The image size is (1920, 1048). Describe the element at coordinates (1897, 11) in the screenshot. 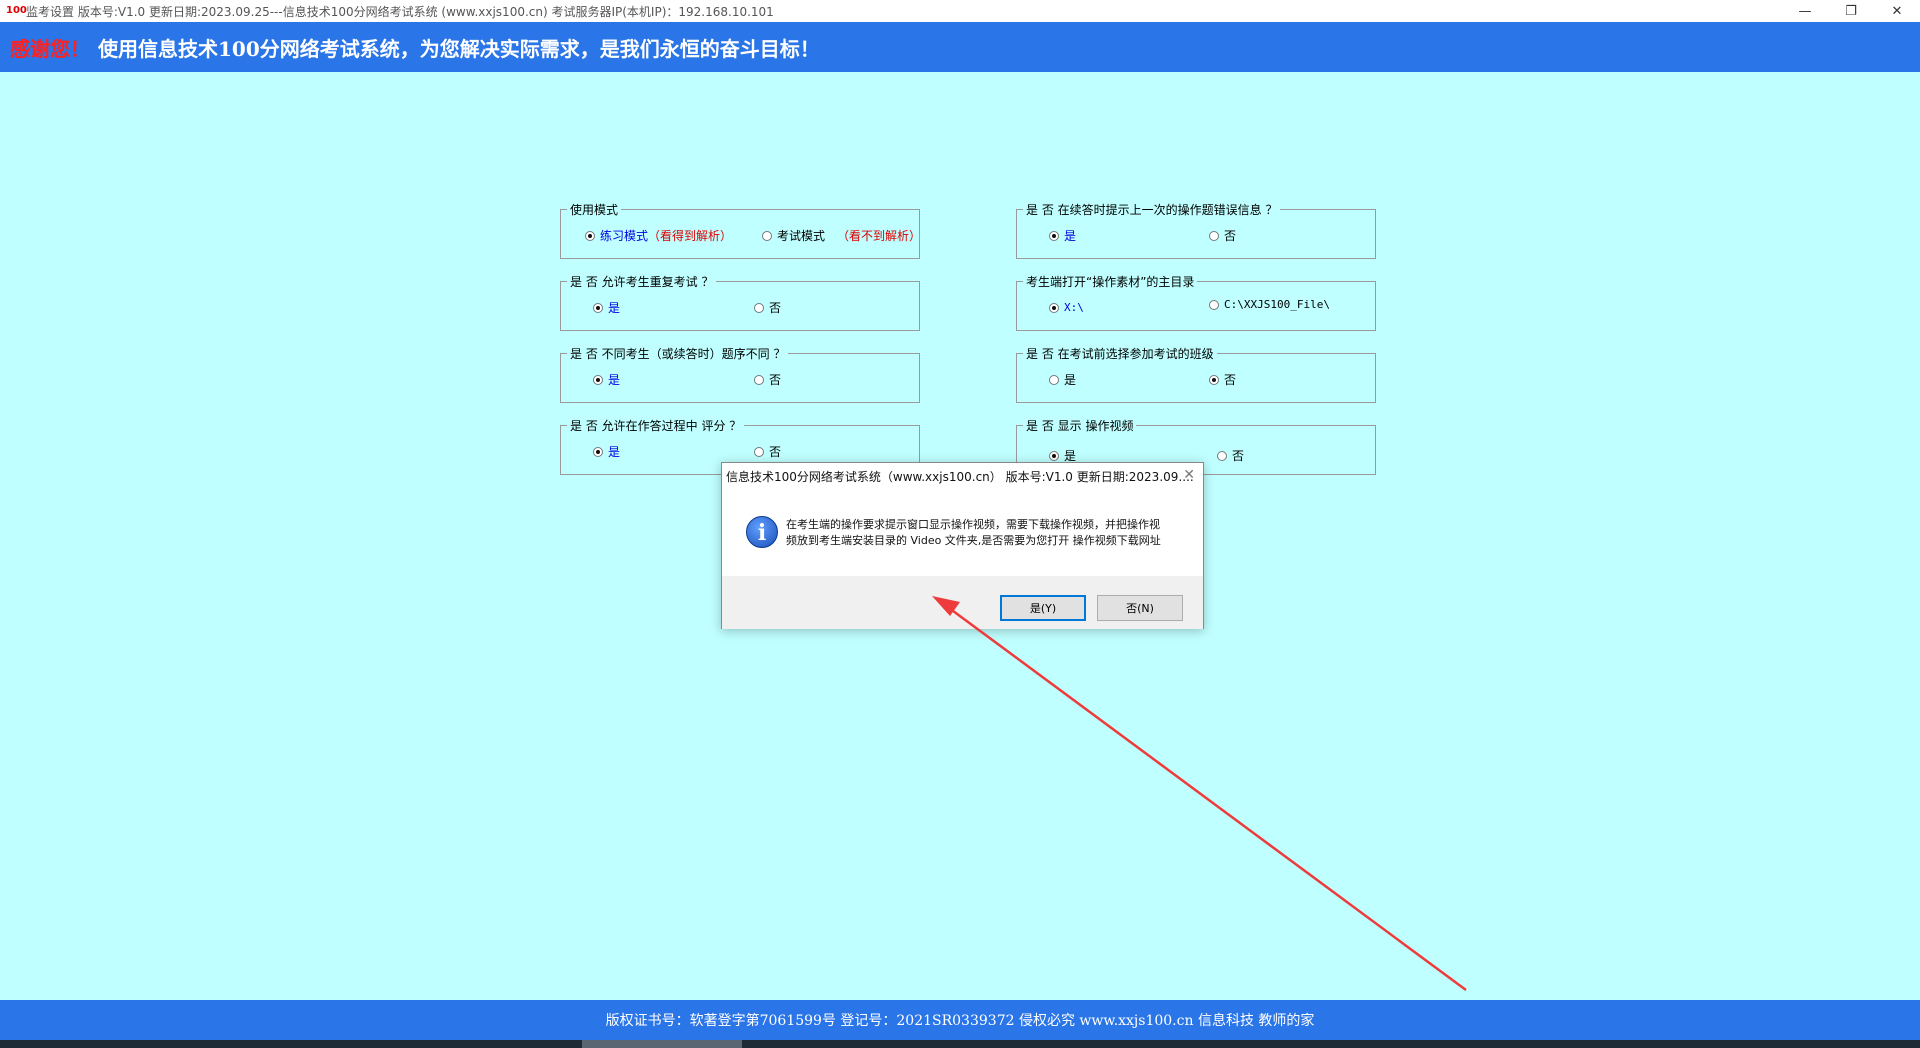

I see `close-button: ✕` at that location.